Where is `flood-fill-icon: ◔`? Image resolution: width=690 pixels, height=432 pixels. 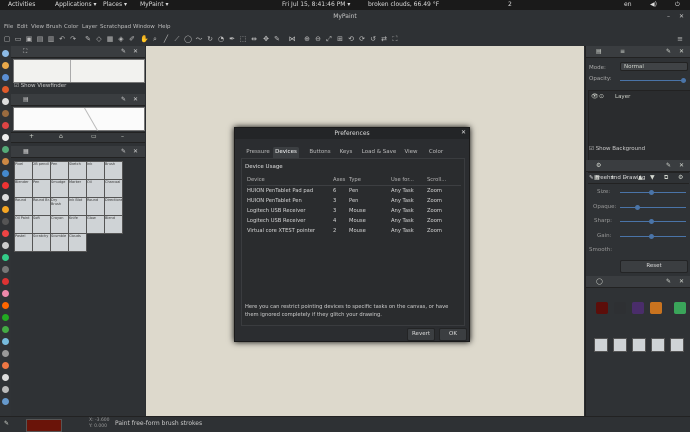
flood-fill-icon: ◔ is located at coordinates (221, 39).